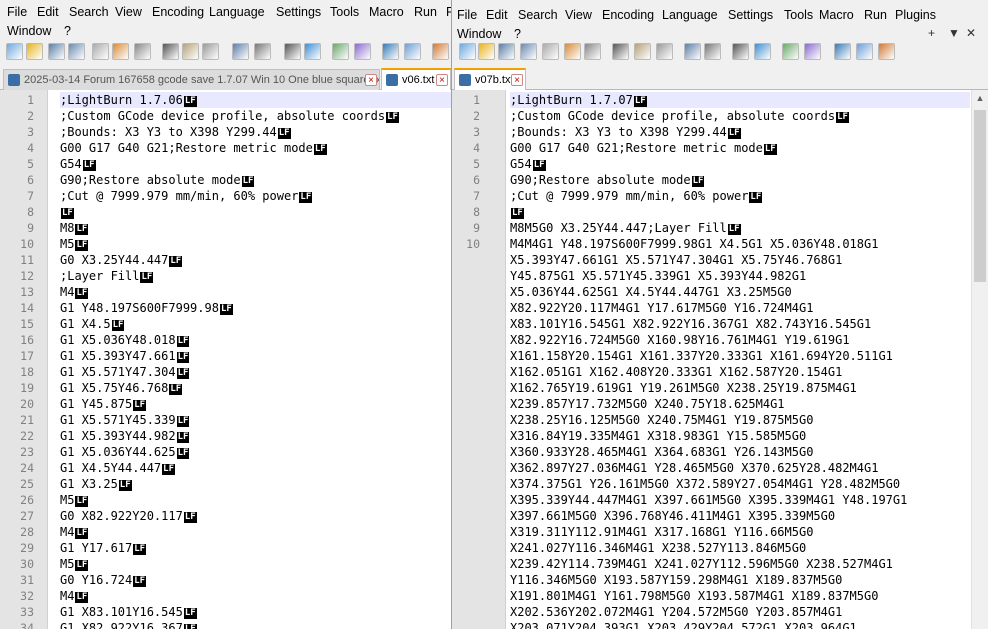  Describe the element at coordinates (125, 420) in the screenshot. I see `code-line: G1 X5.571Y45.339 LF` at that location.